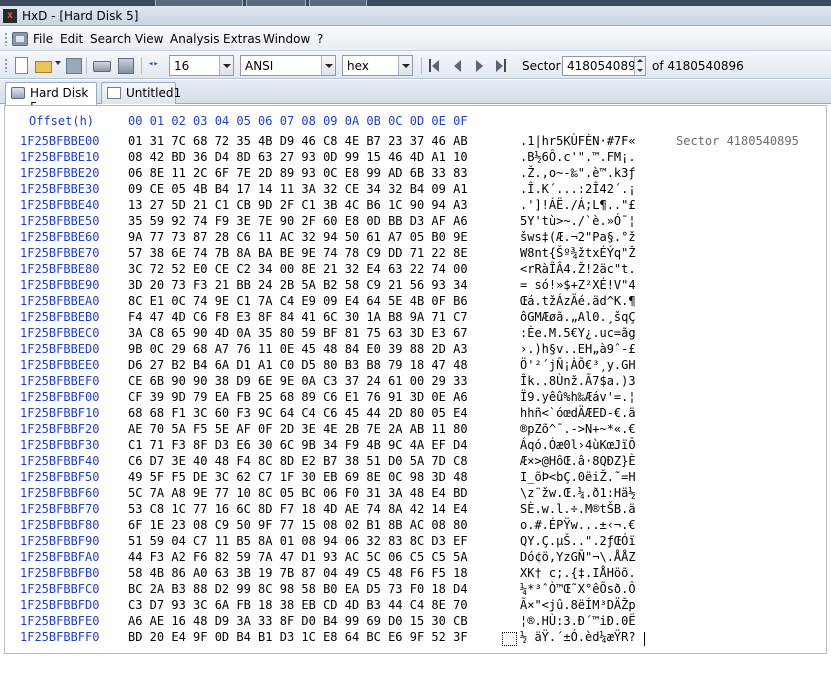 This screenshot has height=681, width=831. Describe the element at coordinates (578, 589) in the screenshot. I see `row-text: ¼*³ˆÒ™Œ˜X°êÕsð.Ô` at that location.